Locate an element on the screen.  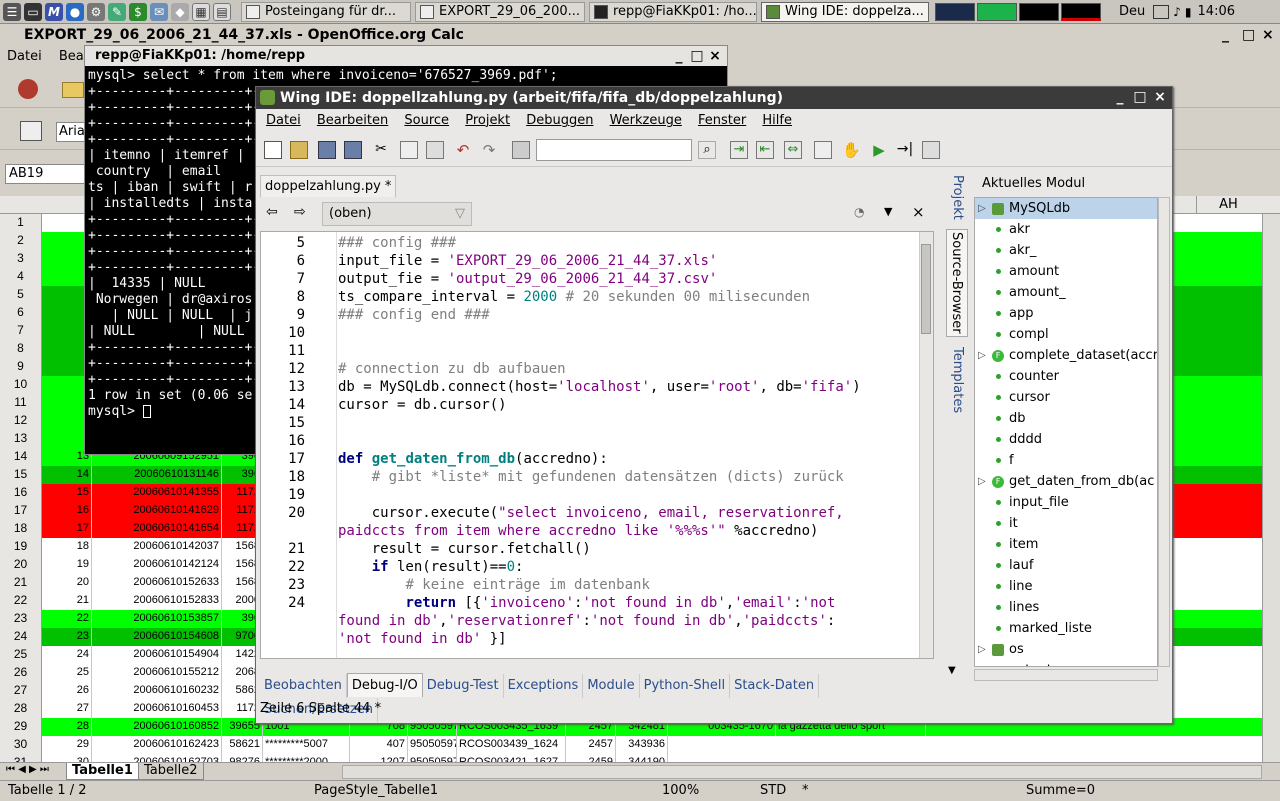
sheet-cell: 17 is located at coordinates (67, 529).